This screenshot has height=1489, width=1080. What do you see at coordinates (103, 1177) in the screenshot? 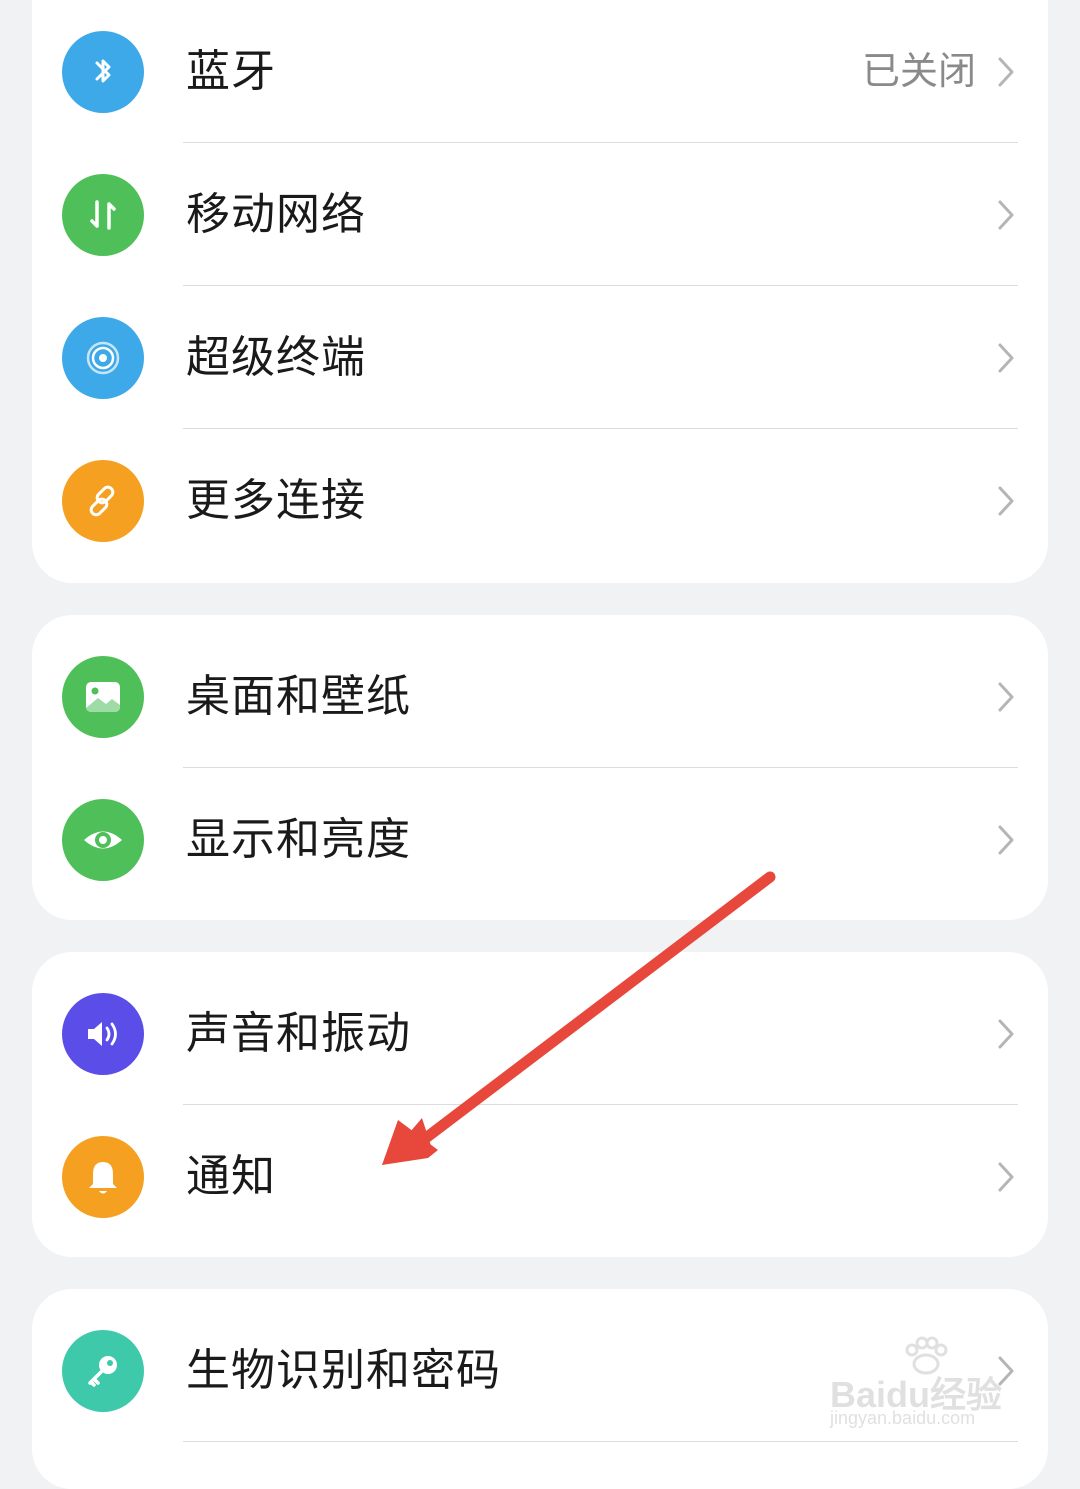
I see `bell-icon` at bounding box center [103, 1177].